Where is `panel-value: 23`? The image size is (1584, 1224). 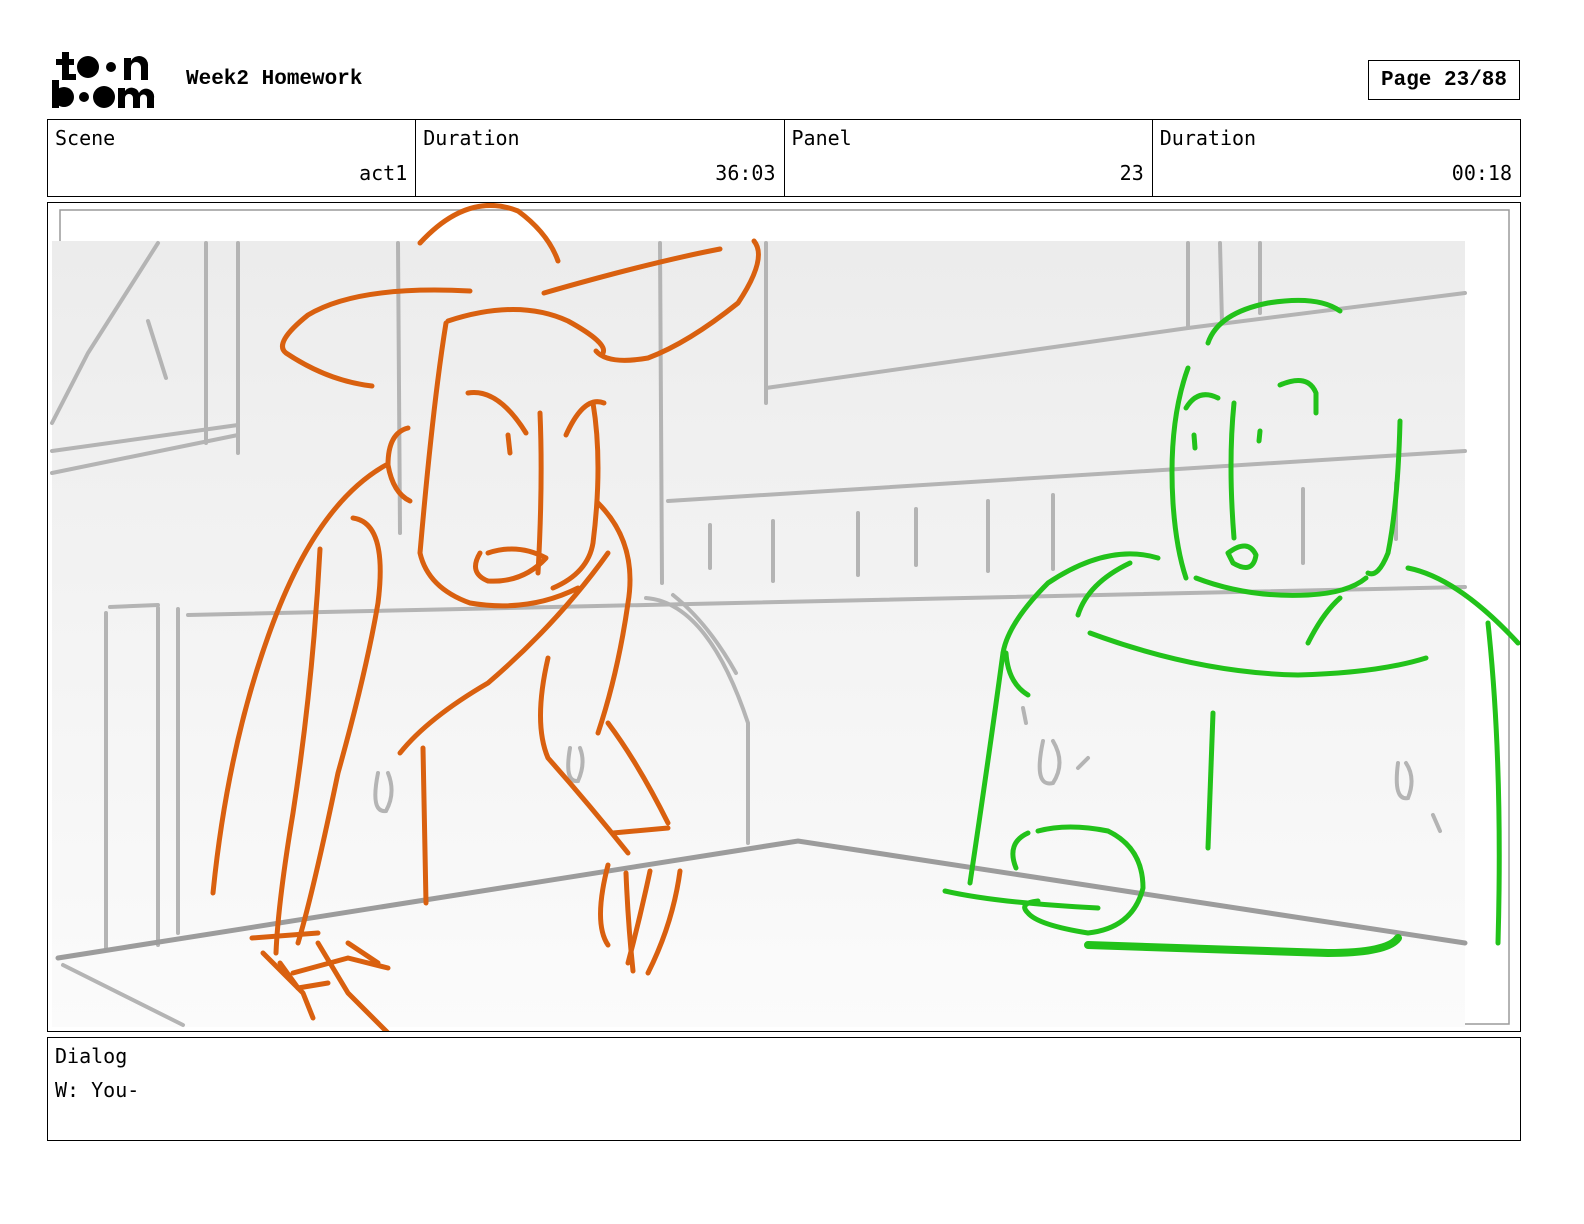
panel-value: 23 is located at coordinates (1131, 173).